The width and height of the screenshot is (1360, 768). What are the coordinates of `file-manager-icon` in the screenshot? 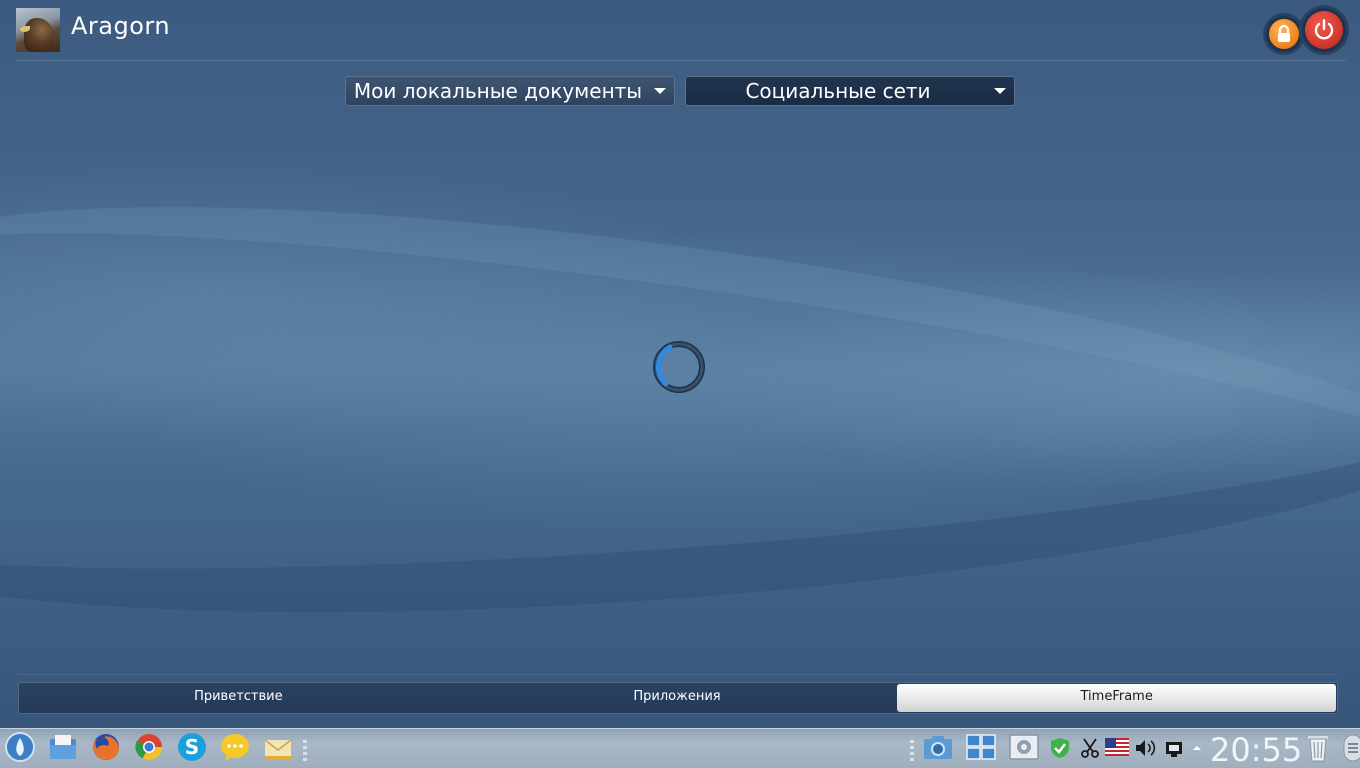 It's located at (63, 747).